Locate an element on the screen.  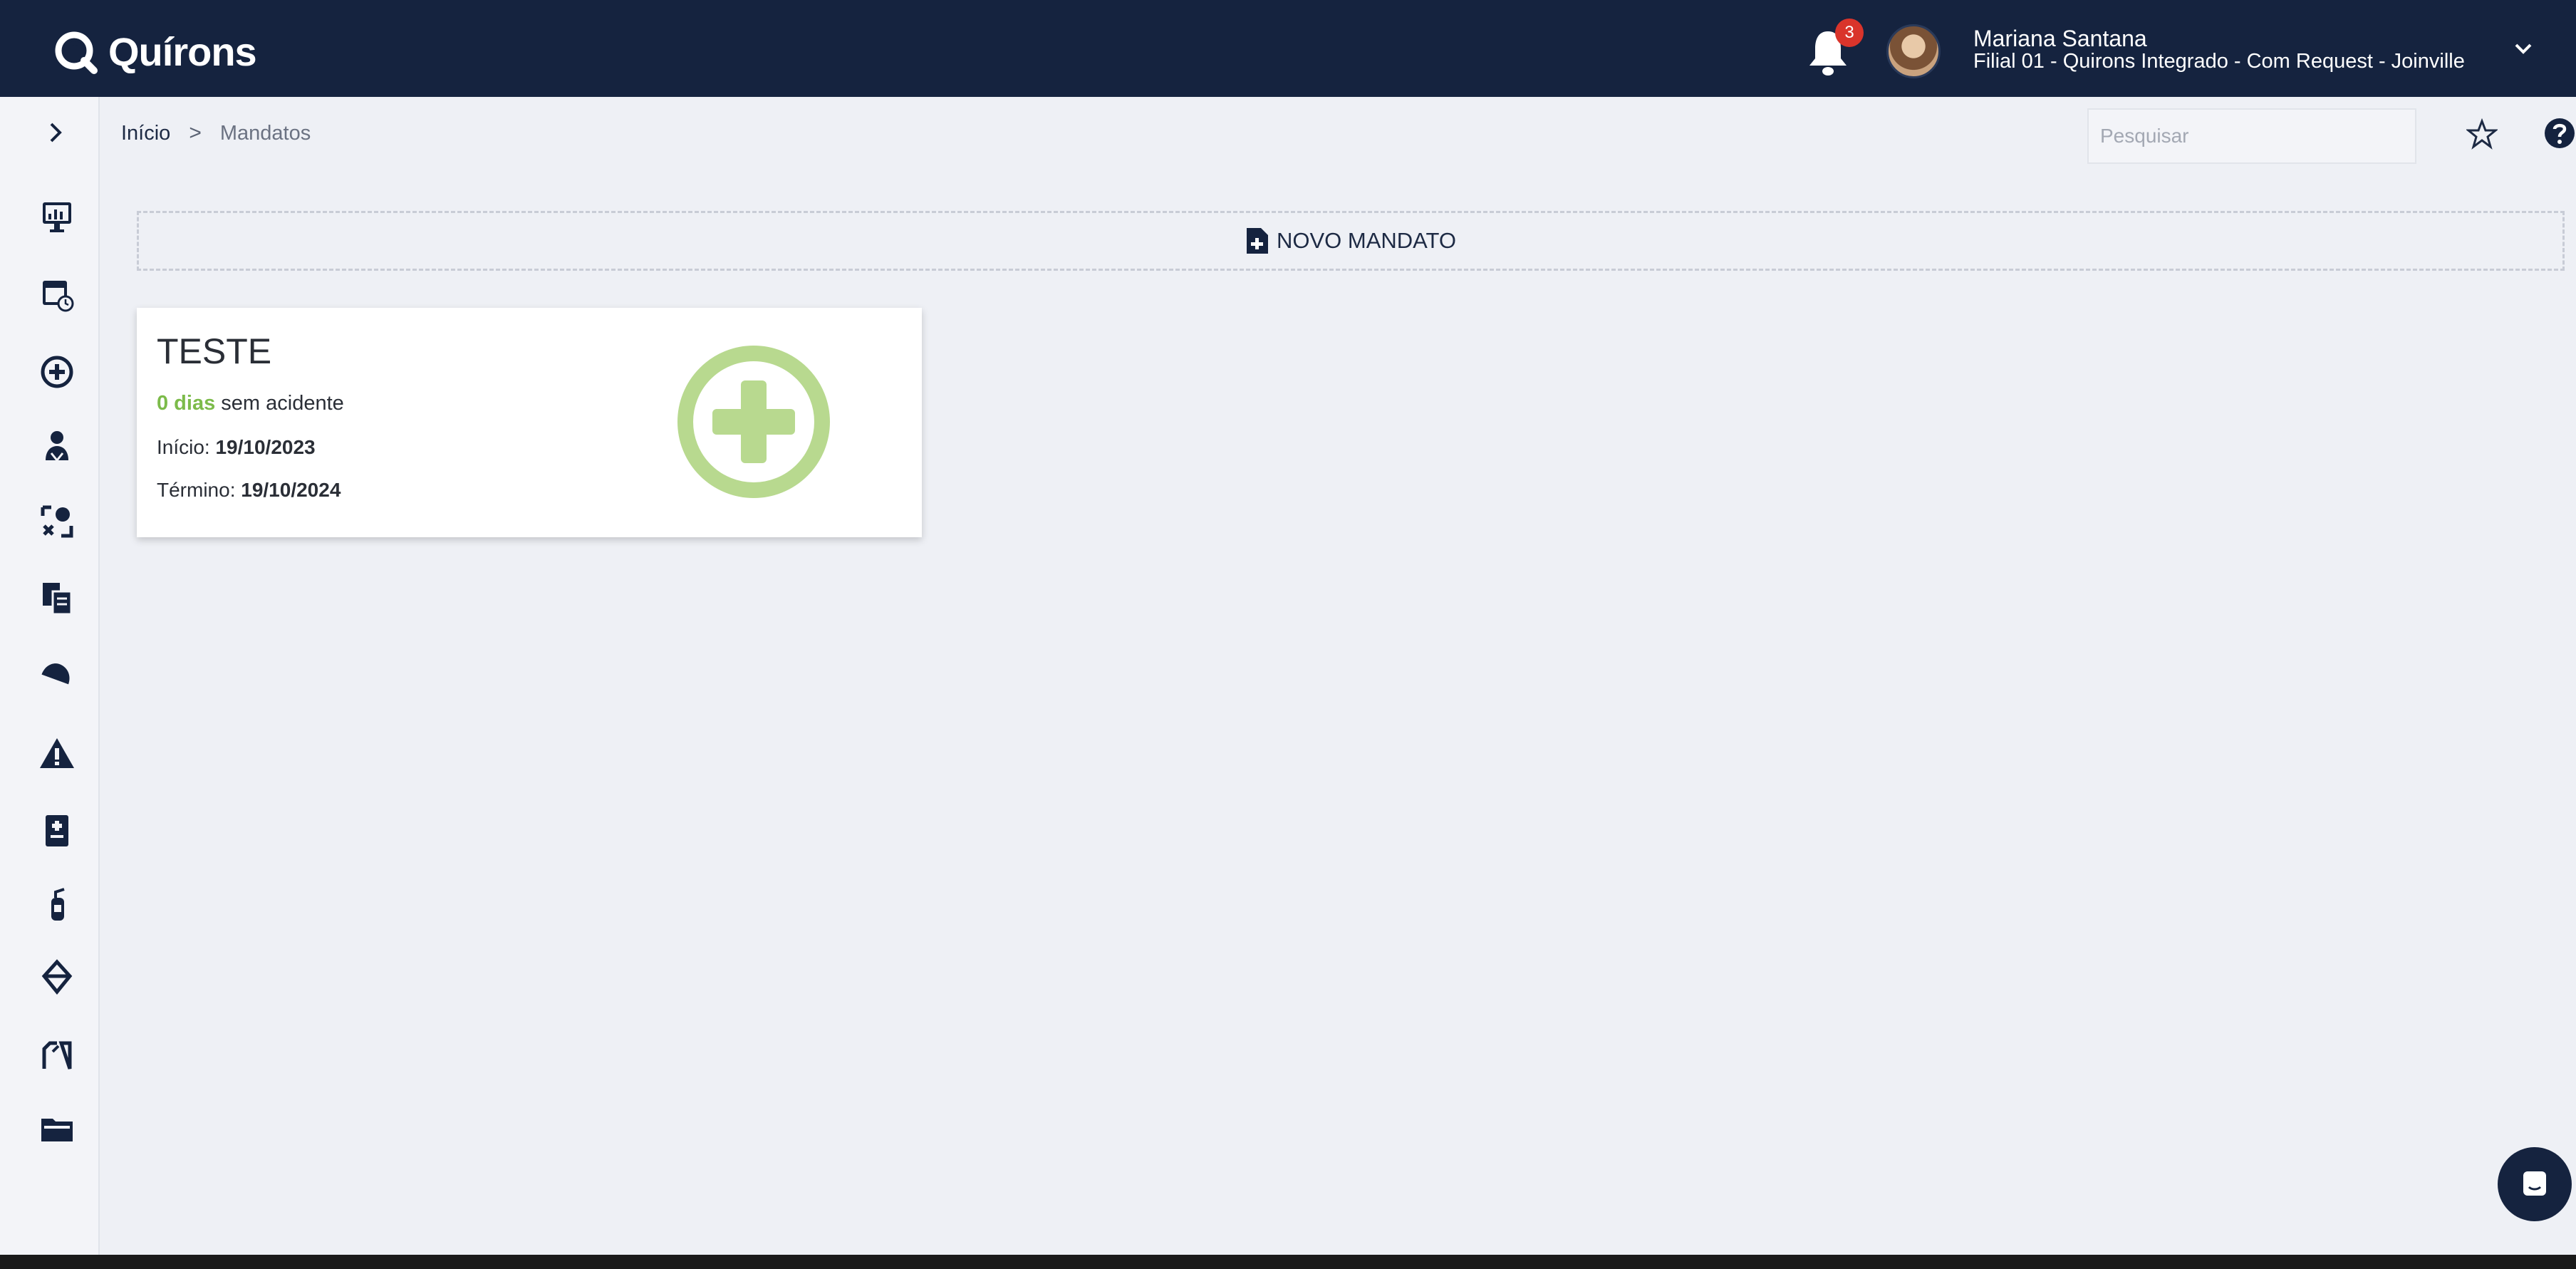
folder-open-icon is located at coordinates (57, 1054).